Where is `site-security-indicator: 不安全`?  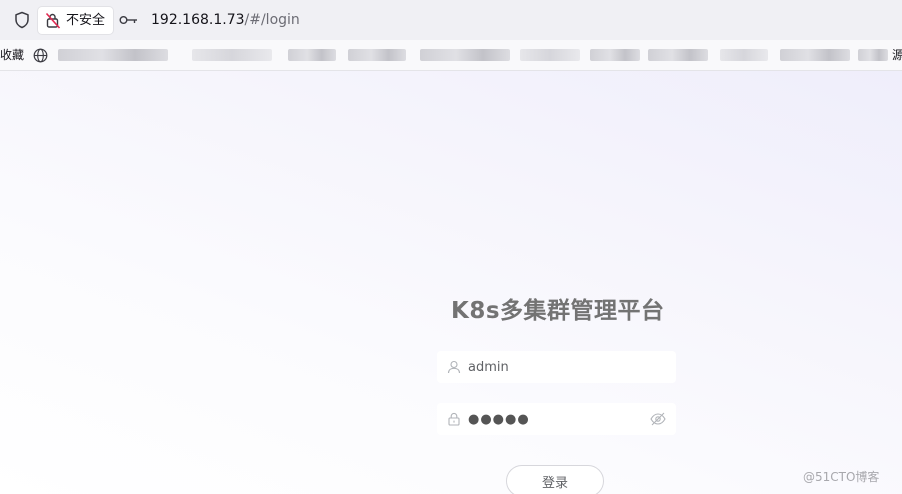
site-security-indicator: 不安全 is located at coordinates (75, 20).